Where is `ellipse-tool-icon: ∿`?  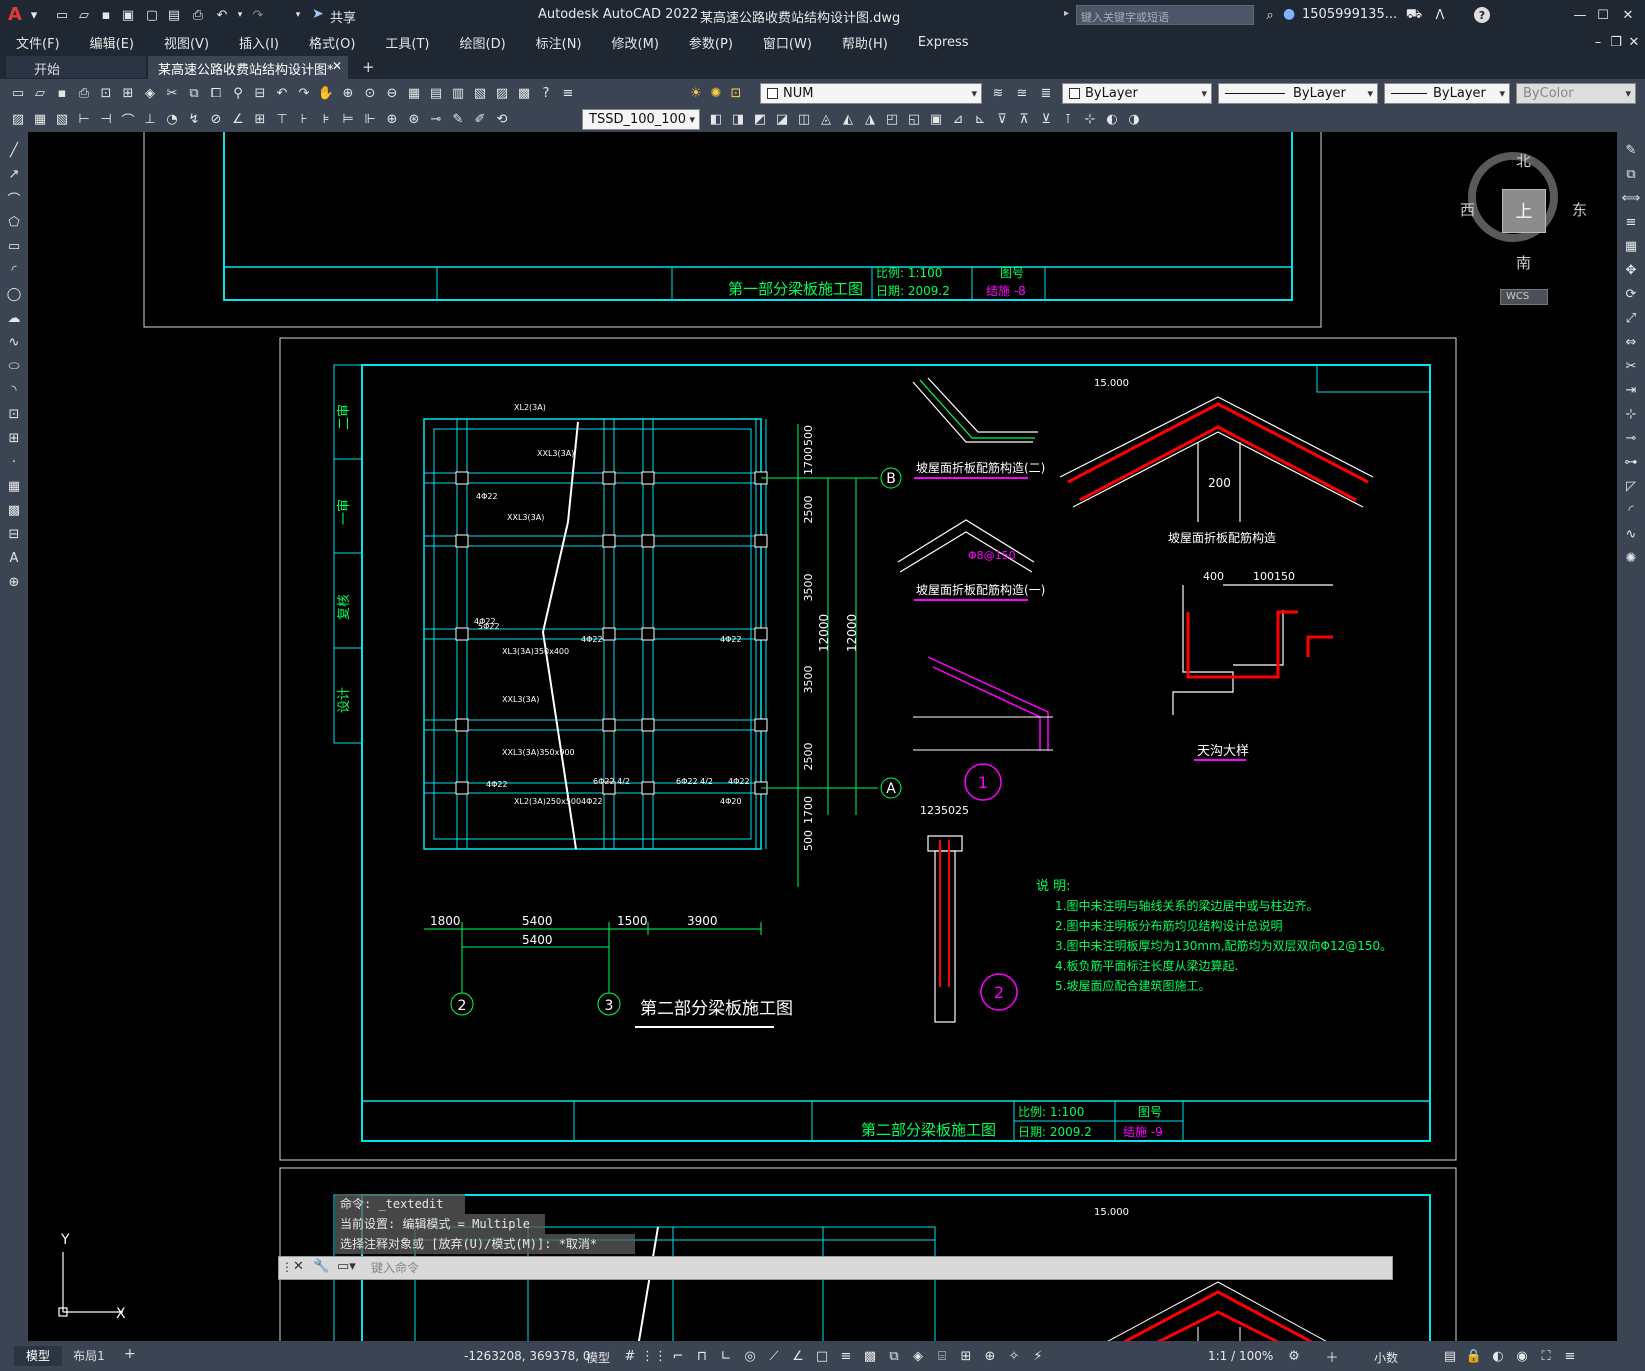
ellipse-tool-icon: ∿ is located at coordinates (14, 342).